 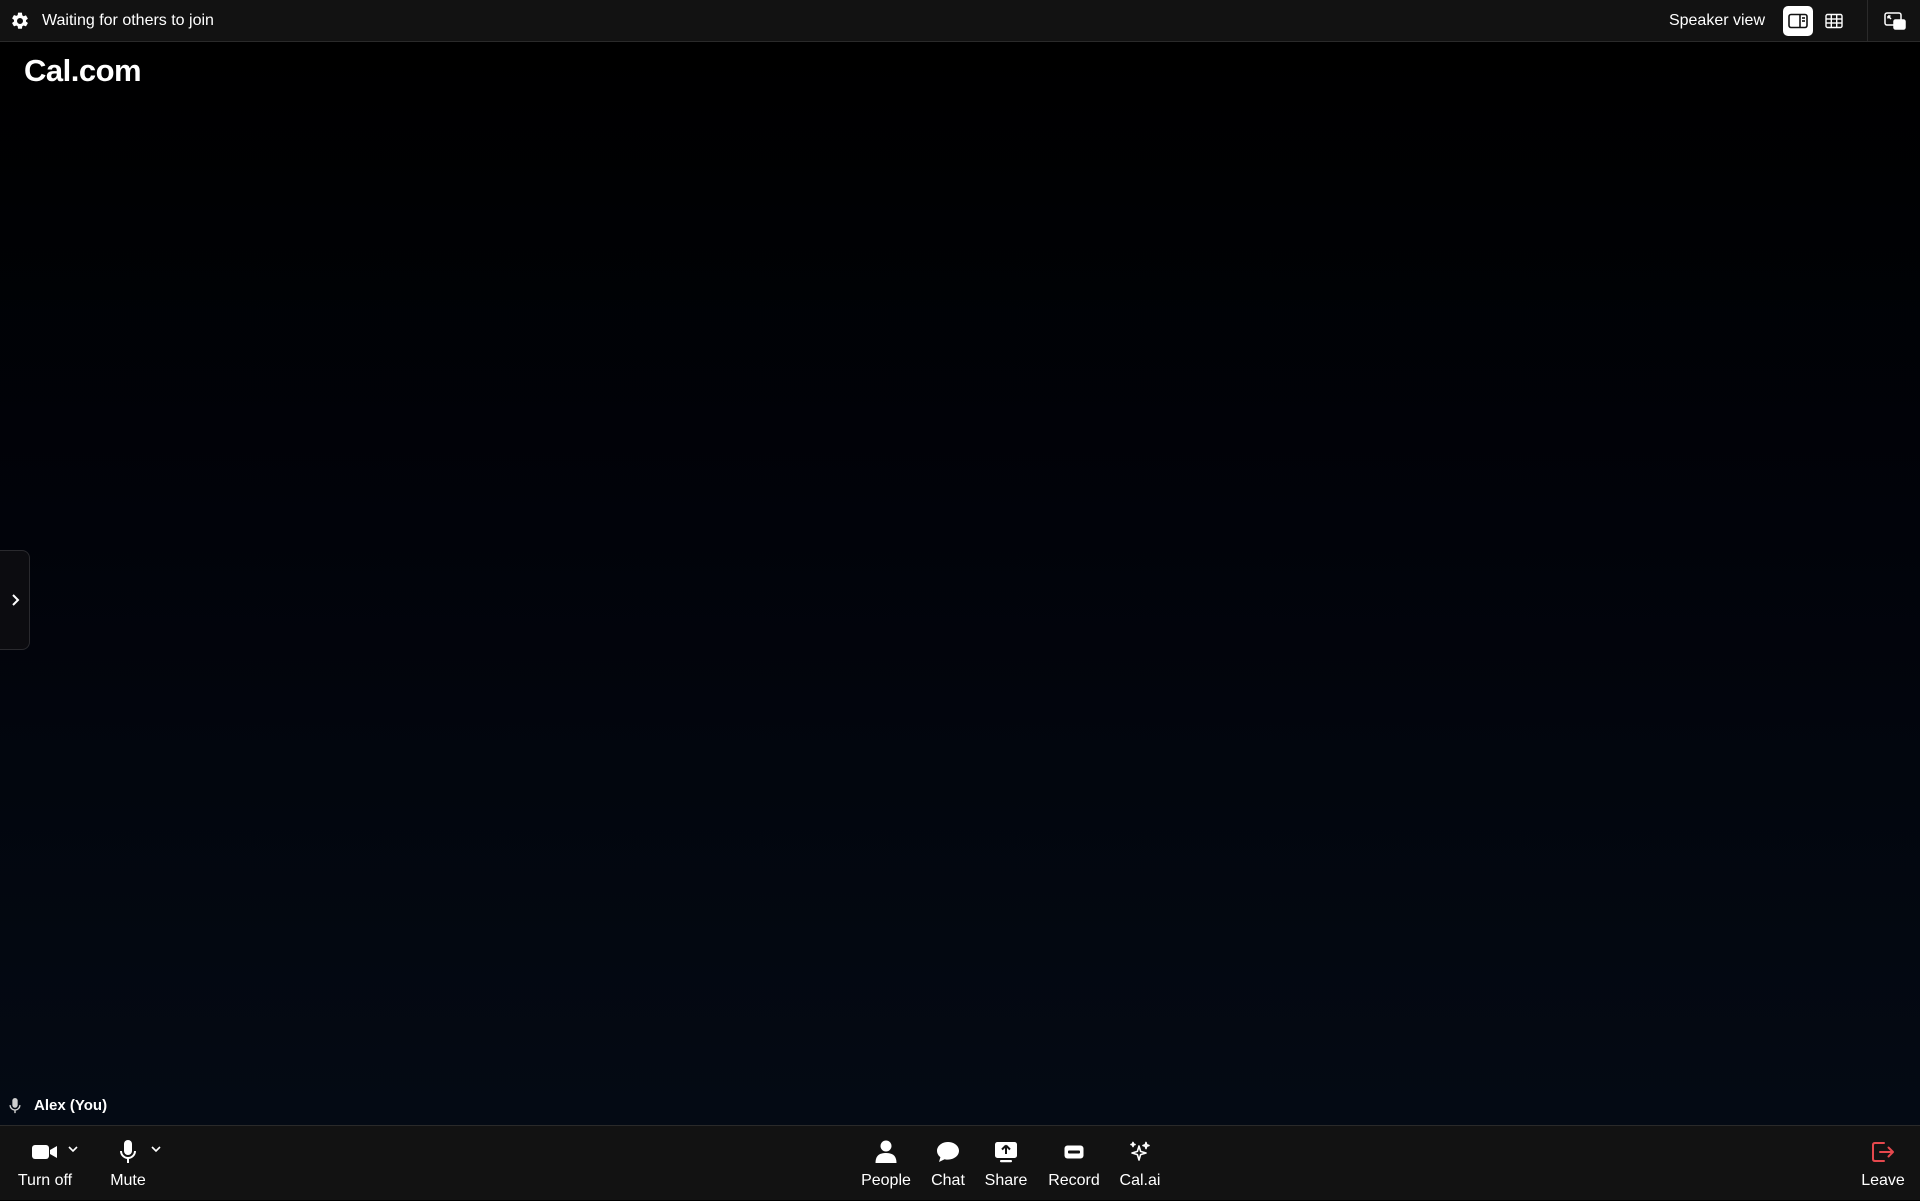 What do you see at coordinates (156, 1149) in the screenshot?
I see `mic-options-chevron-down-icon` at bounding box center [156, 1149].